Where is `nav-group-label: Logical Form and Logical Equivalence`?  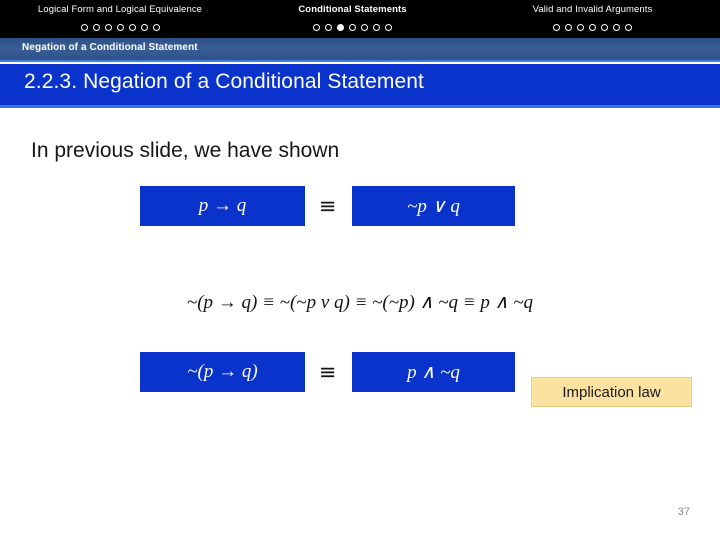
nav-group-label: Logical Form and Logical Equivalence is located at coordinates (120, 9).